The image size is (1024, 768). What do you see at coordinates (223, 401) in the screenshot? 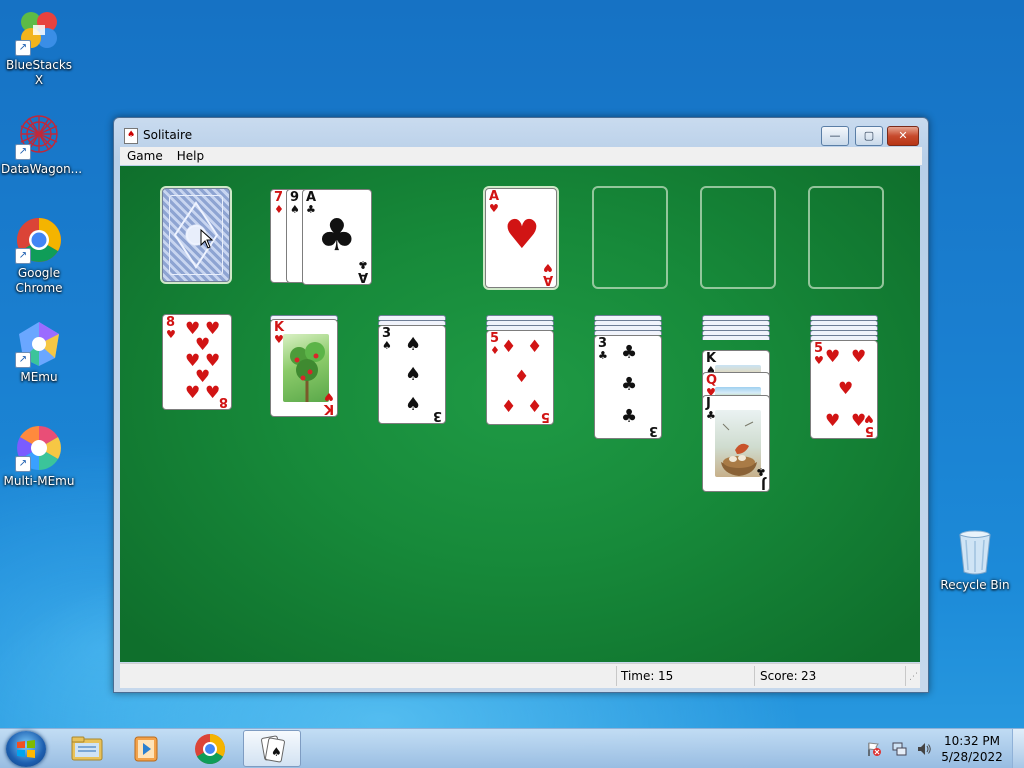
I see `card-rank: 8` at bounding box center [223, 401].